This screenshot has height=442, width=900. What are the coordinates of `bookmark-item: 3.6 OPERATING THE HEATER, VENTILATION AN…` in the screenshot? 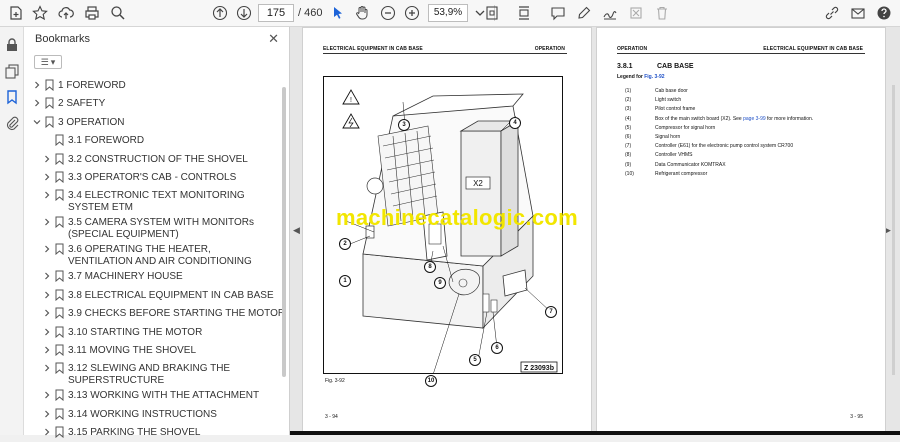 It's located at (153, 255).